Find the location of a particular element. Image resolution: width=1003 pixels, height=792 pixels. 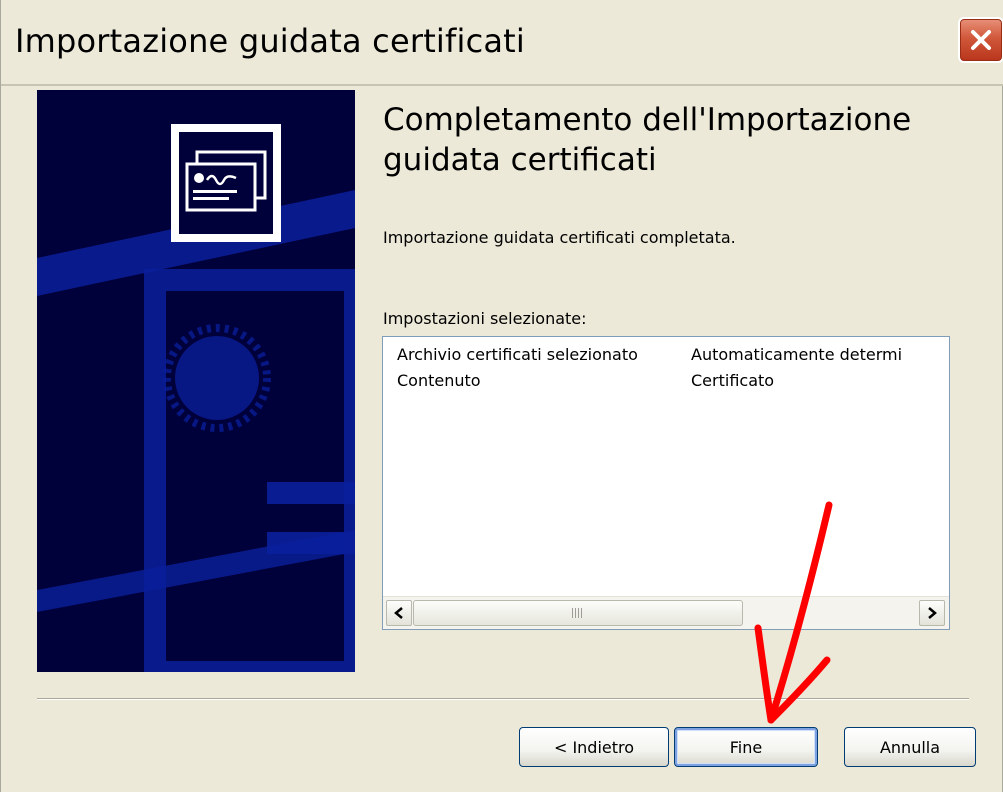

setting-value: Automaticamente determi is located at coordinates (797, 354).